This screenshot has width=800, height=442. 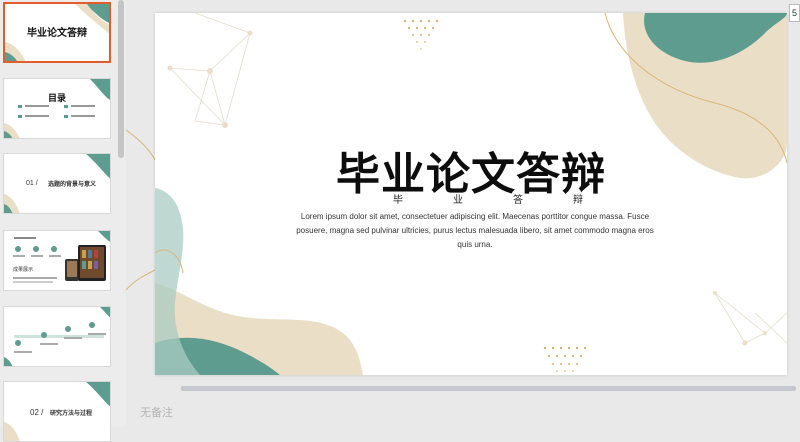 What do you see at coordinates (156, 412) in the screenshot?
I see `notes-placeholder: 无备注` at bounding box center [156, 412].